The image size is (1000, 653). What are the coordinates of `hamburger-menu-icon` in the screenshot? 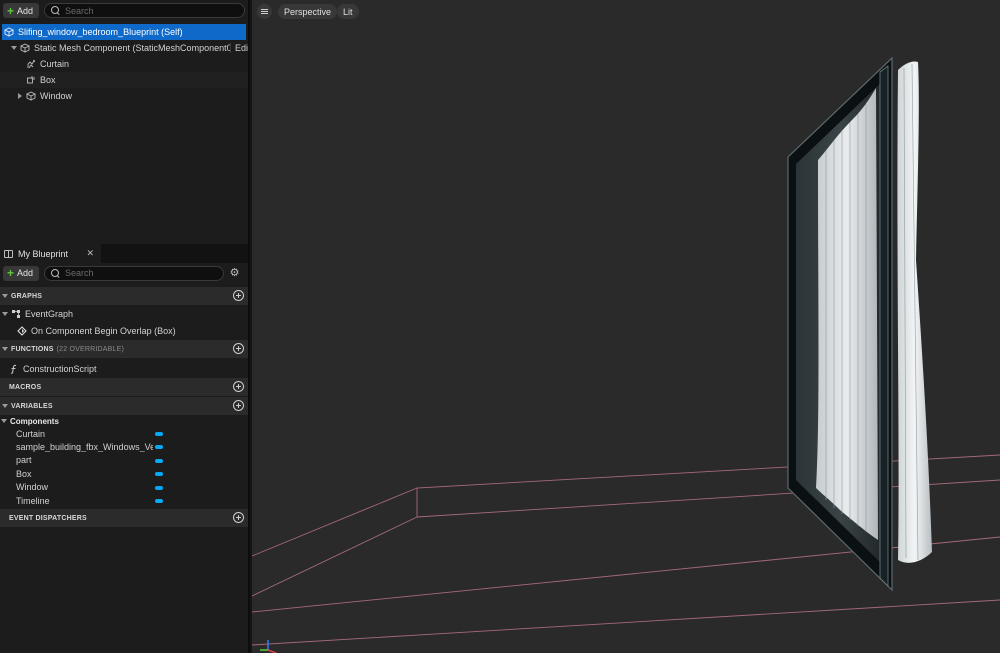 It's located at (264, 11).